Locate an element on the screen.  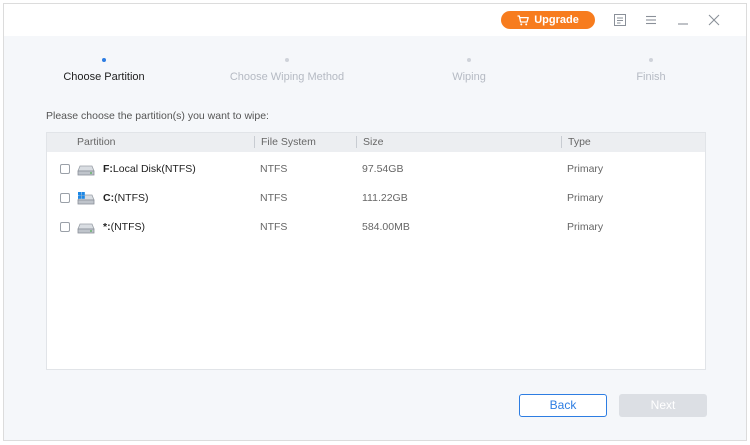
step-label: Choose Wiping Method is located at coordinates (287, 77).